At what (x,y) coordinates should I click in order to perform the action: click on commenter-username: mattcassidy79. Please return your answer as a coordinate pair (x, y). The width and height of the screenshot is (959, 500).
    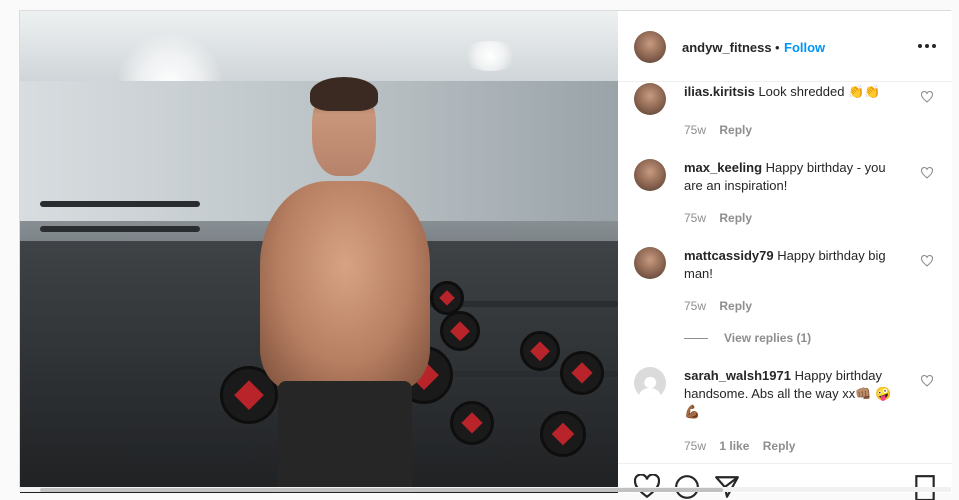
    Looking at the image, I should click on (729, 255).